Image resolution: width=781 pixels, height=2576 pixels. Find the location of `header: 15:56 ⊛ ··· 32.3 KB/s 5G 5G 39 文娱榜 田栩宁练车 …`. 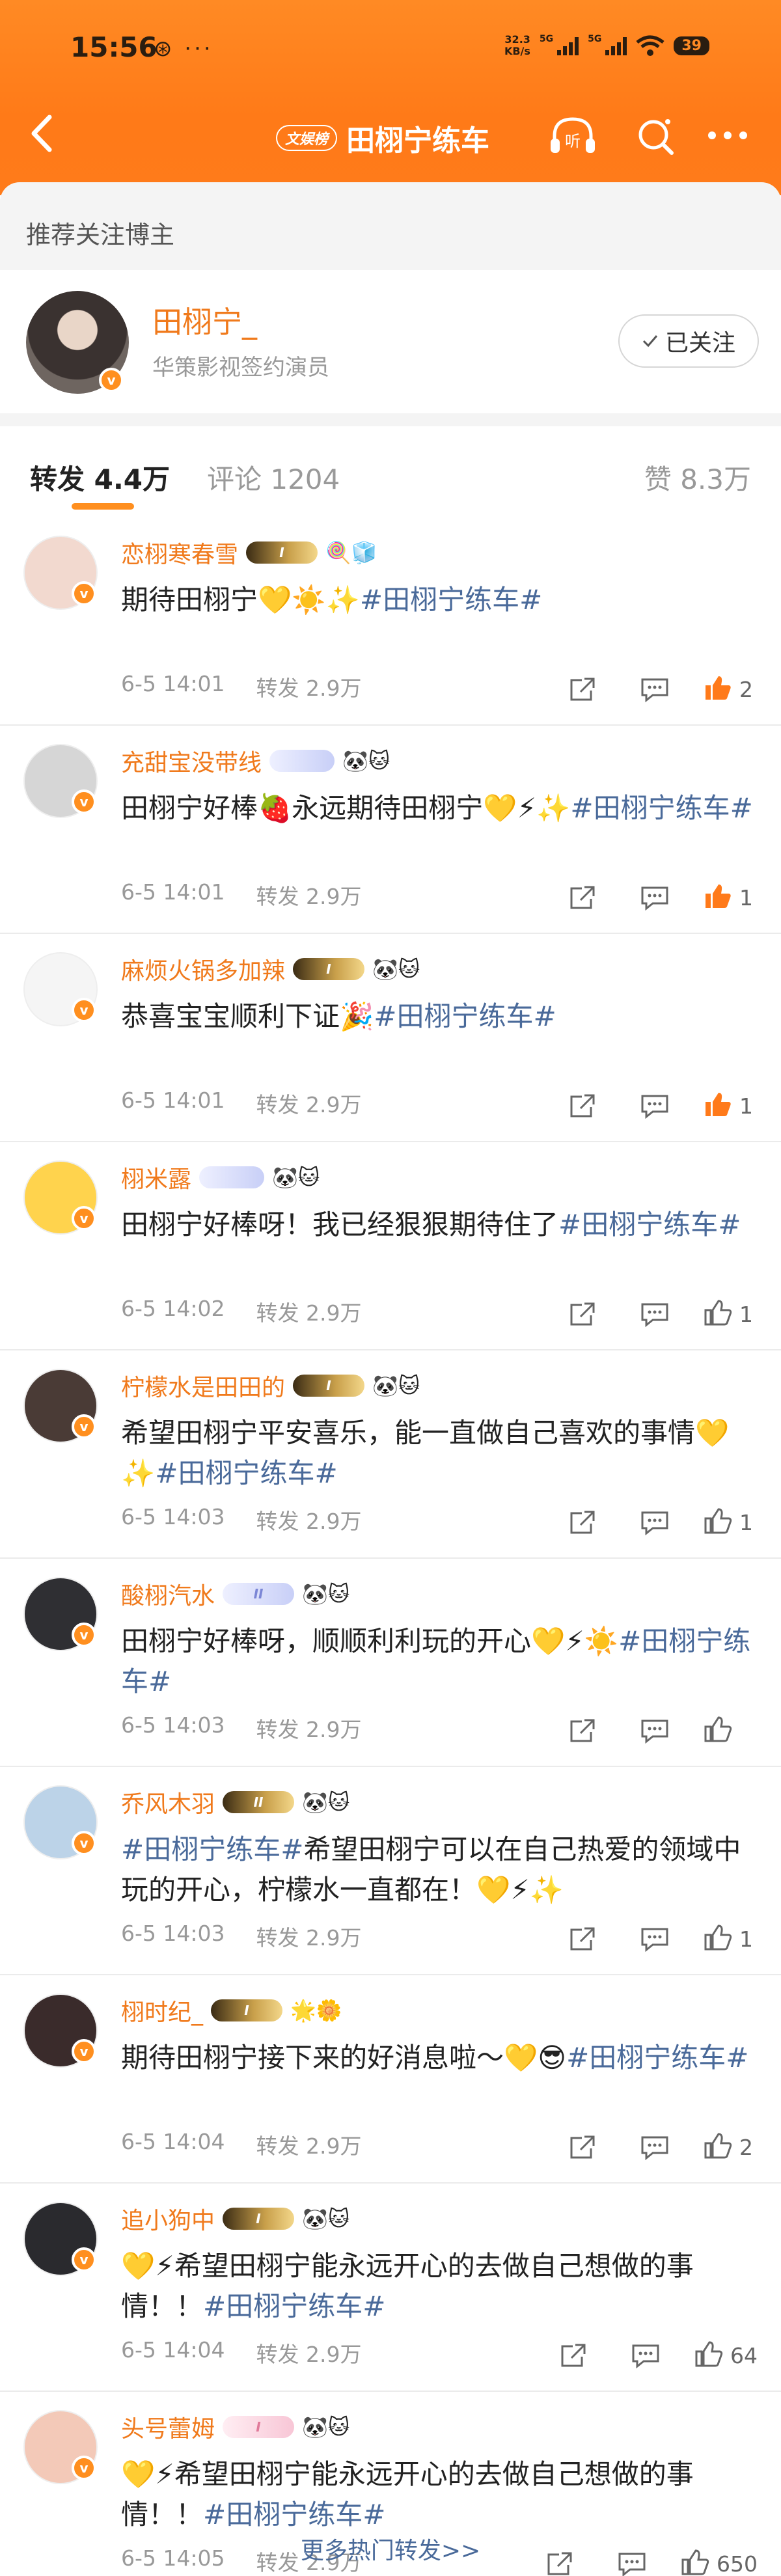

header: 15:56 ⊛ ··· 32.3 KB/s 5G 5G 39 文娱榜 田栩宁练车 … is located at coordinates (390, 97).